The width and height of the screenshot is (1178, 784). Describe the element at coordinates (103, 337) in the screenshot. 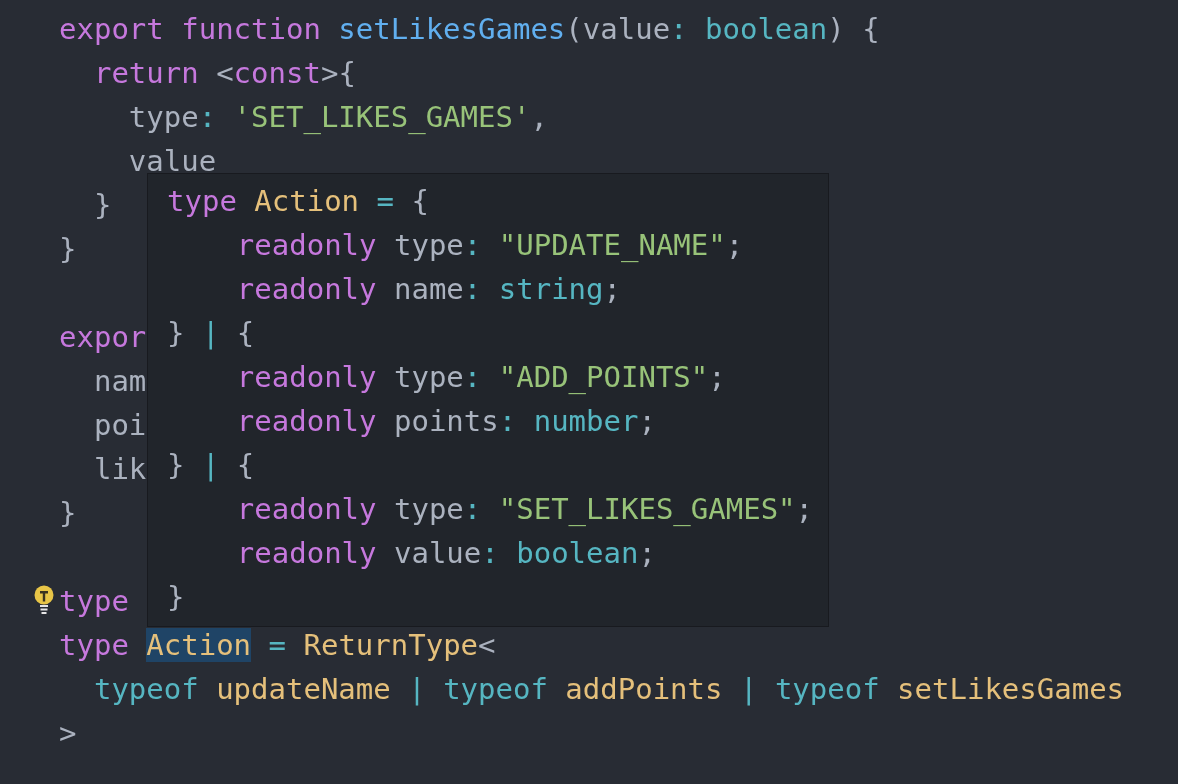

I see `code-line: expor` at that location.